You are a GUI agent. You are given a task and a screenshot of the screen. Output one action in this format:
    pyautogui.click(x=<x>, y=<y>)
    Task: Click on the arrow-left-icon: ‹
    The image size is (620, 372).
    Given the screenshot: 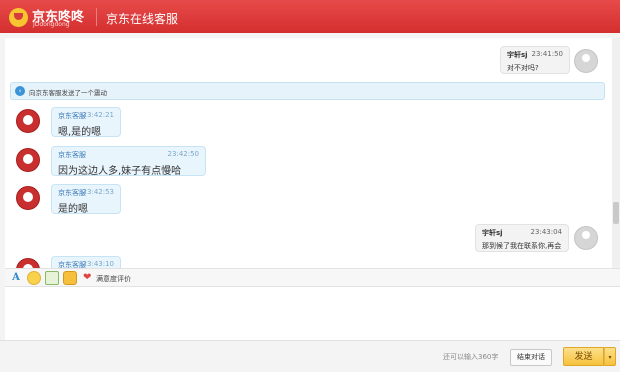 What is the action you would take?
    pyautogui.click(x=20, y=91)
    